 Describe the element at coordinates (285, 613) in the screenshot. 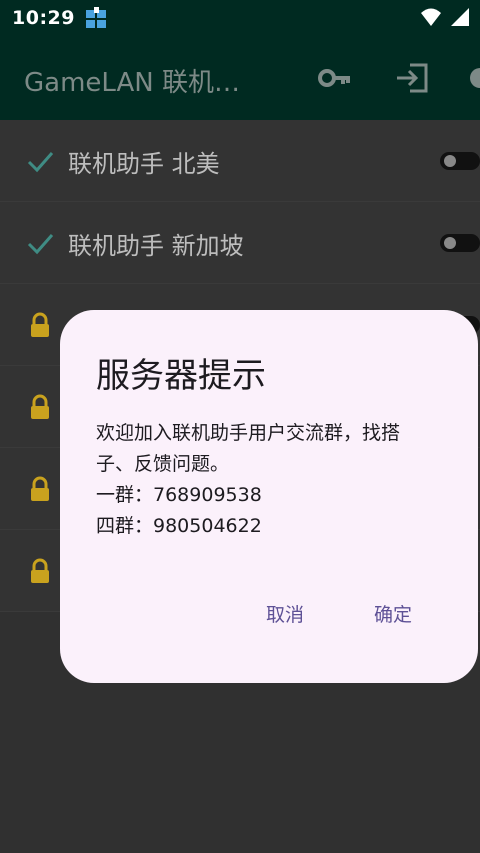

I see `cancel-button: 取消` at that location.